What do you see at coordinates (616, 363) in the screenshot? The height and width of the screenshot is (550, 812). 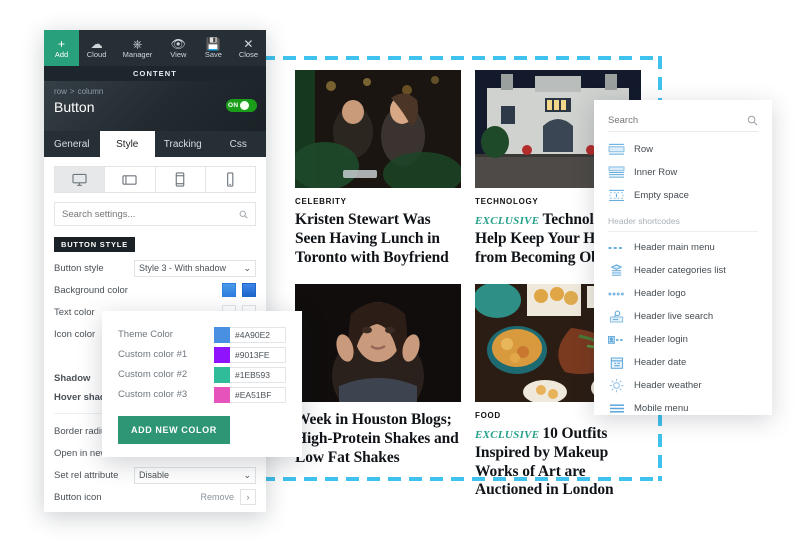 I see `calendar-icon` at bounding box center [616, 363].